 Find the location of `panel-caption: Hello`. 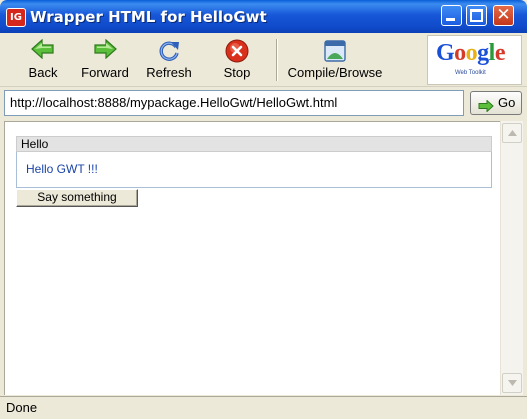

panel-caption: Hello is located at coordinates (254, 144).